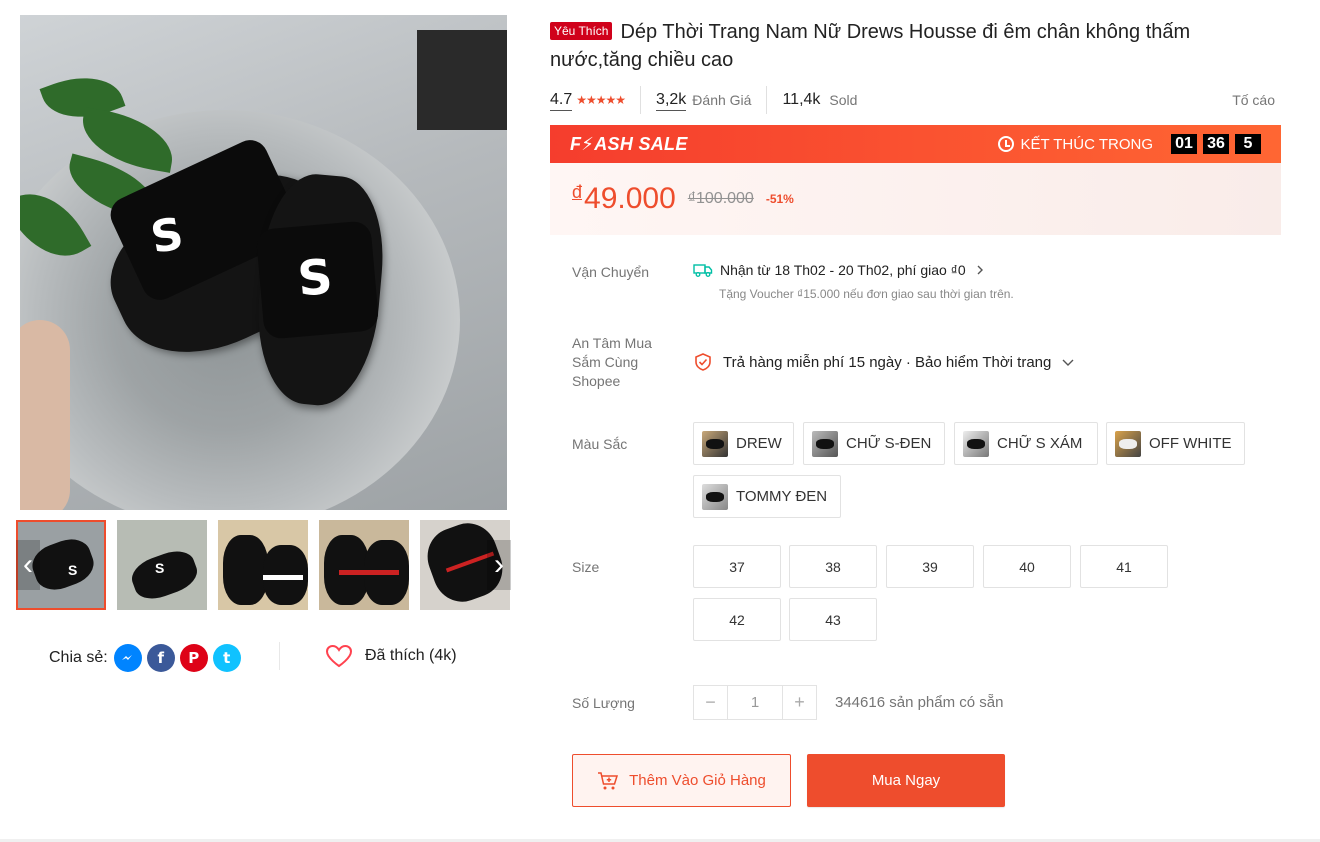 Image resolution: width=1320 pixels, height=842 pixels. Describe the element at coordinates (720, 198) in the screenshot. I see `original-price: ₫100.000` at that location.